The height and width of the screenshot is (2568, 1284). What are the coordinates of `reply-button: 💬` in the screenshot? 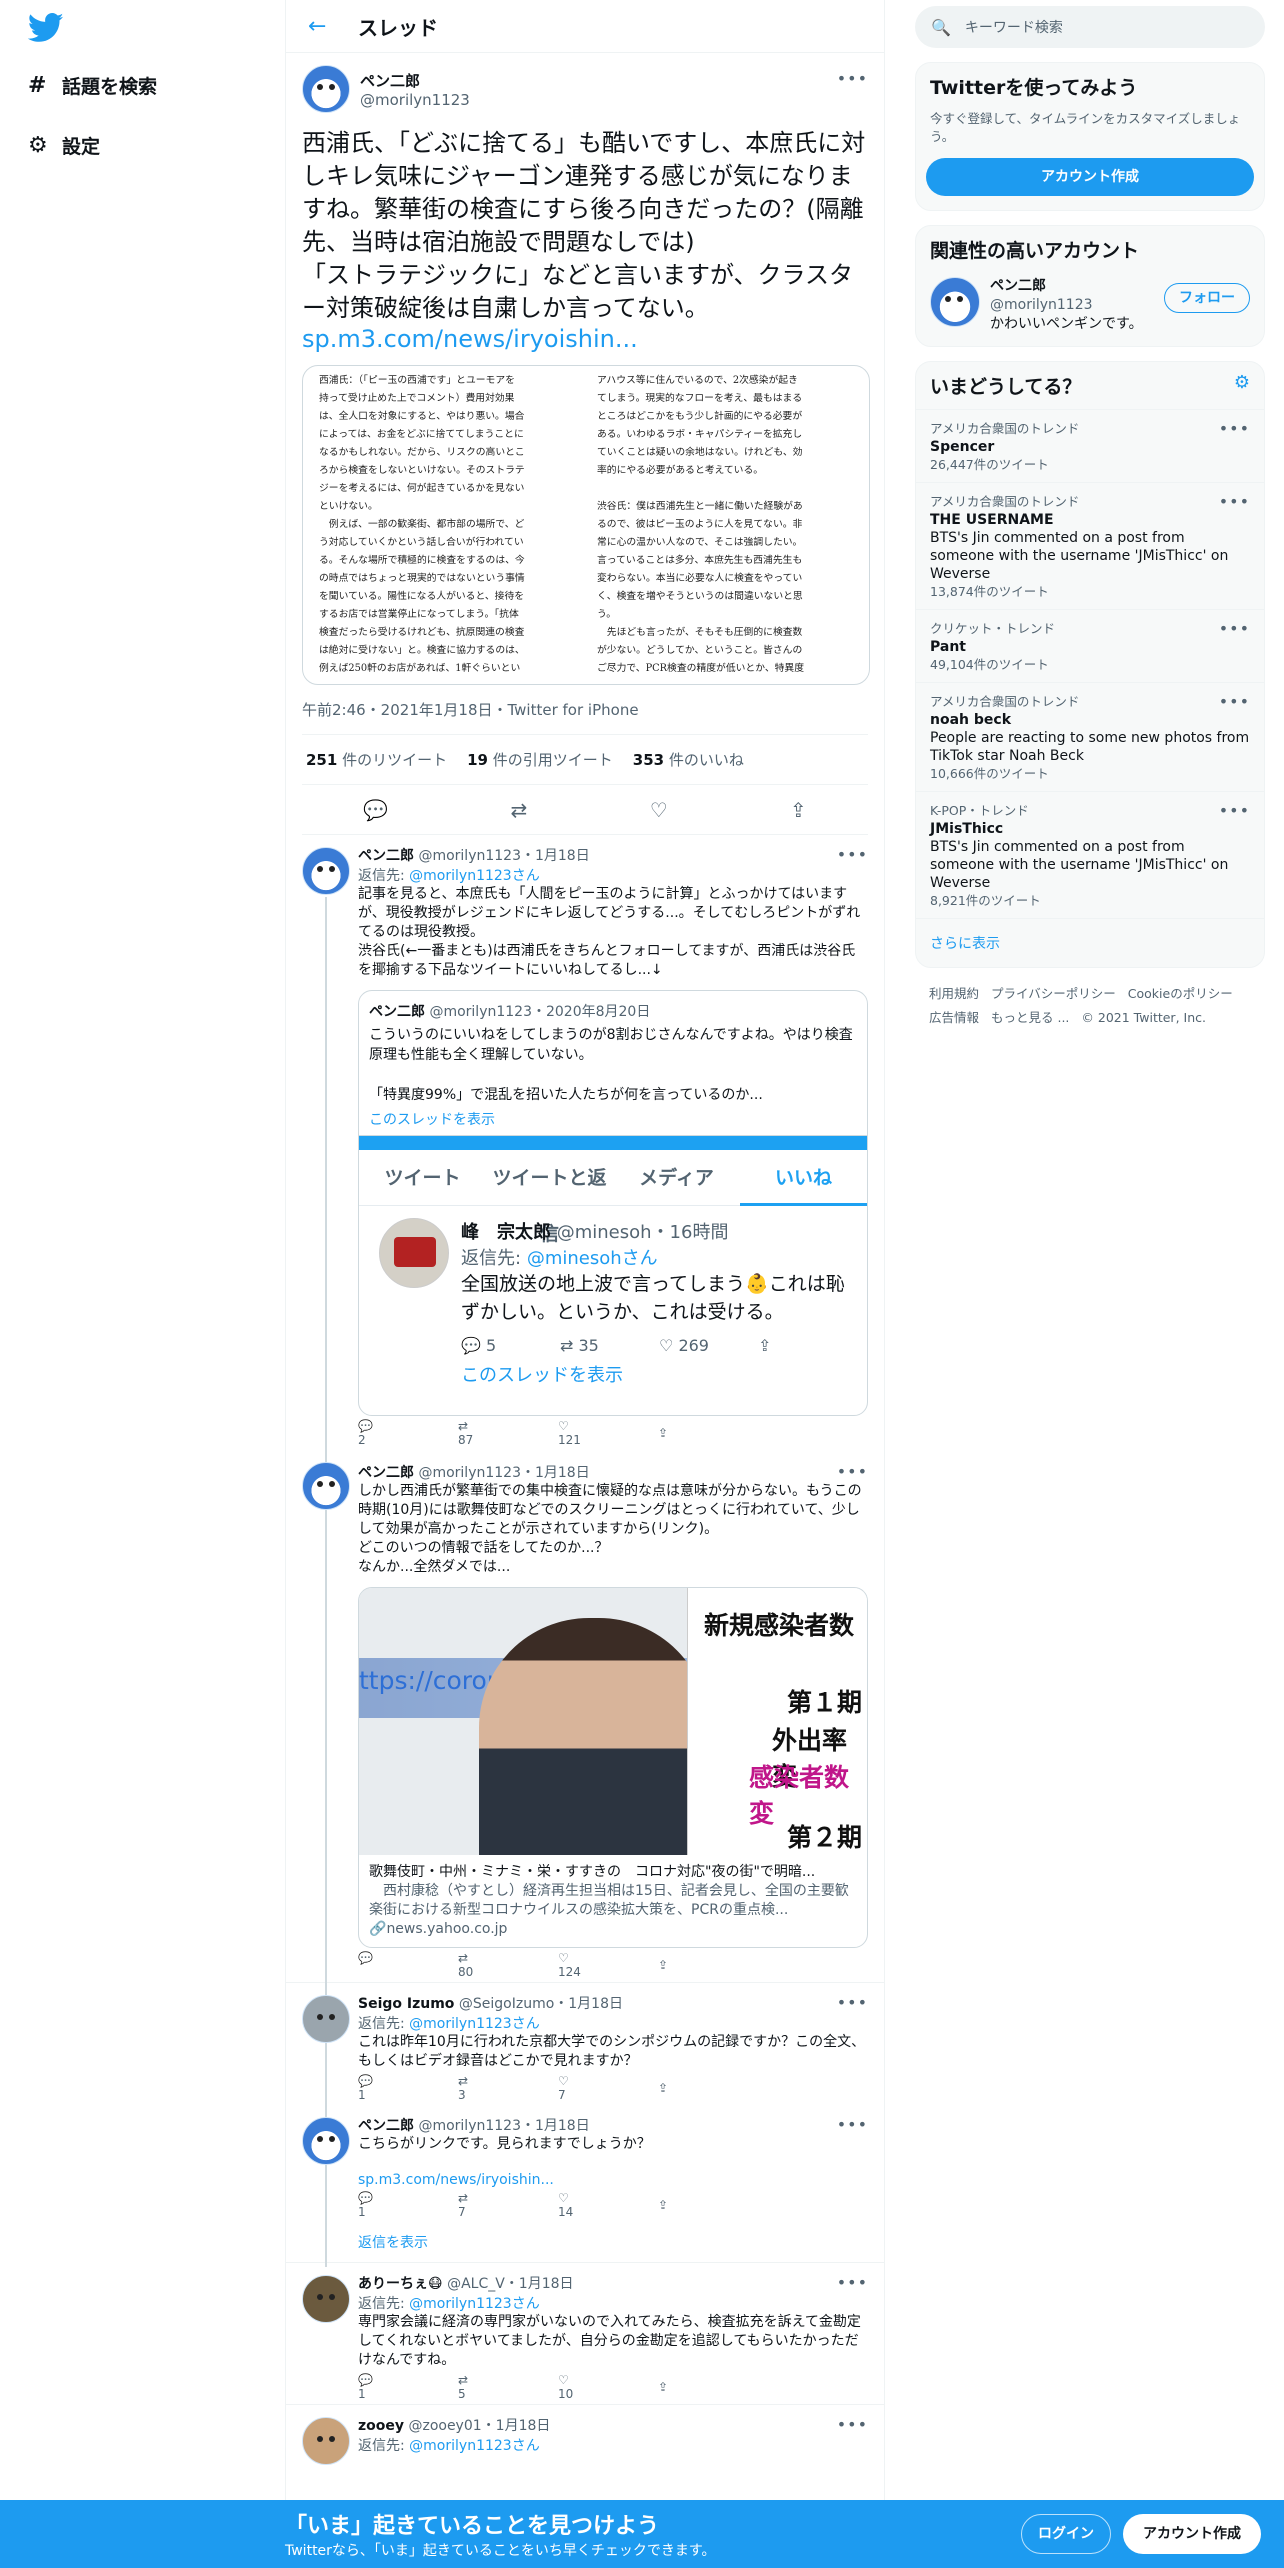 It's located at (408, 1965).